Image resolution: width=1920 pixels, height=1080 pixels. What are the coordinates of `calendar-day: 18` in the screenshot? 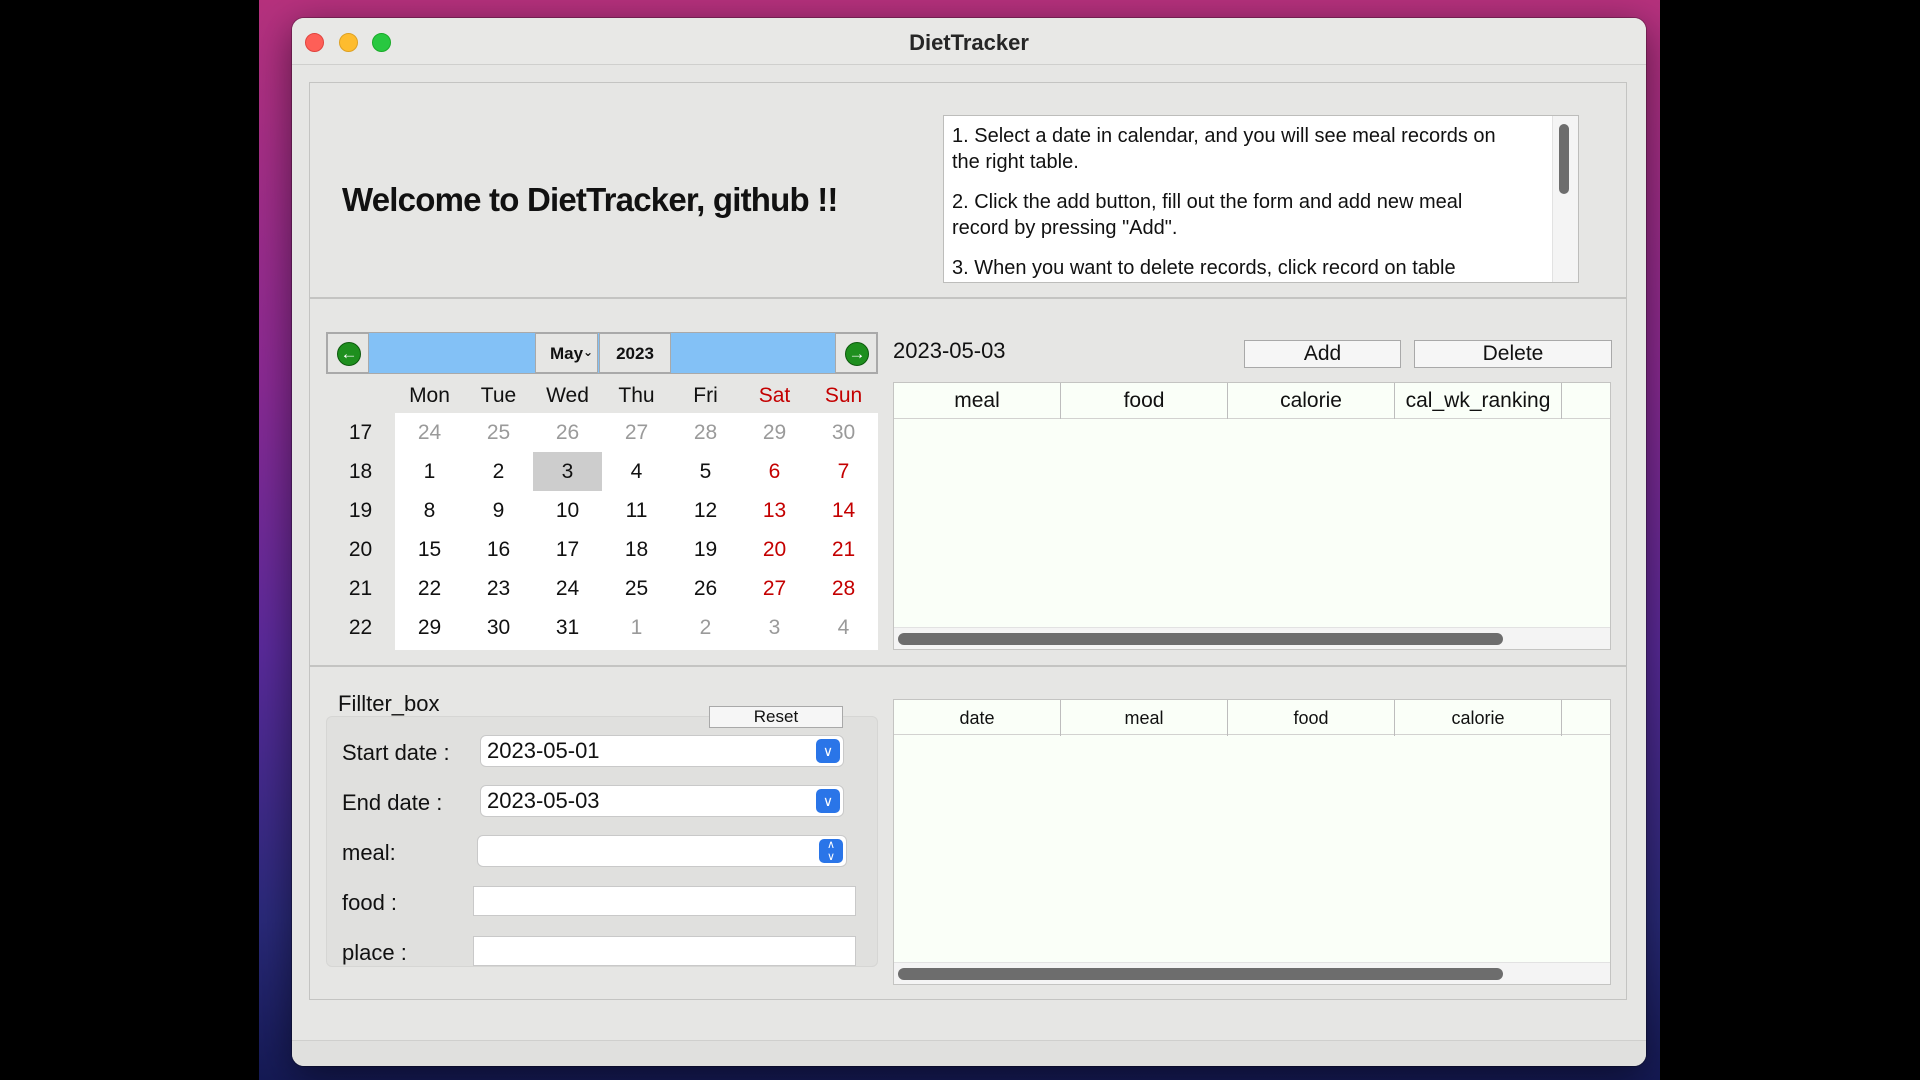 It's located at (636, 549).